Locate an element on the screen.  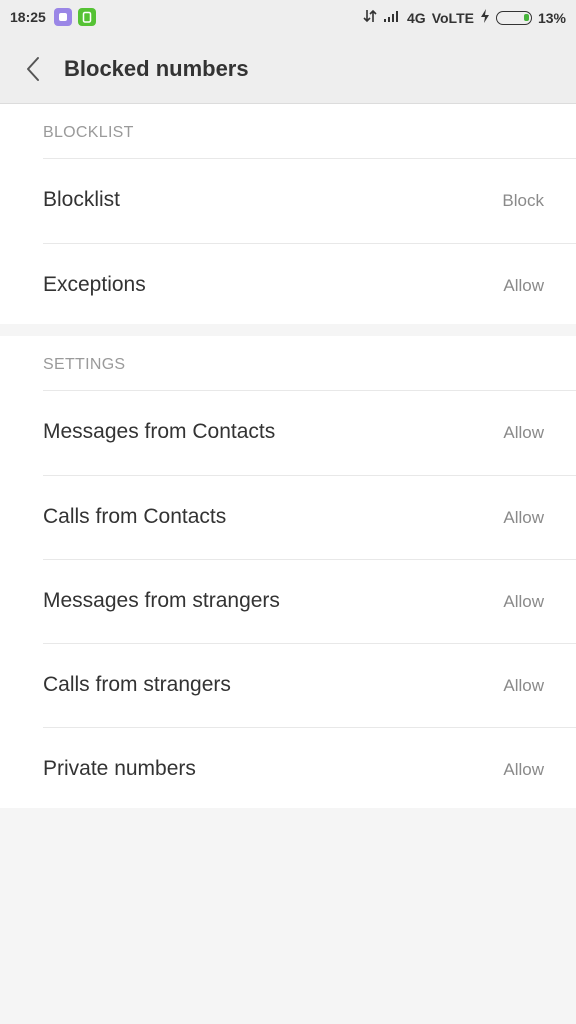
list-item-exceptions: Exceptions Allow is located at coordinates (309, 285).